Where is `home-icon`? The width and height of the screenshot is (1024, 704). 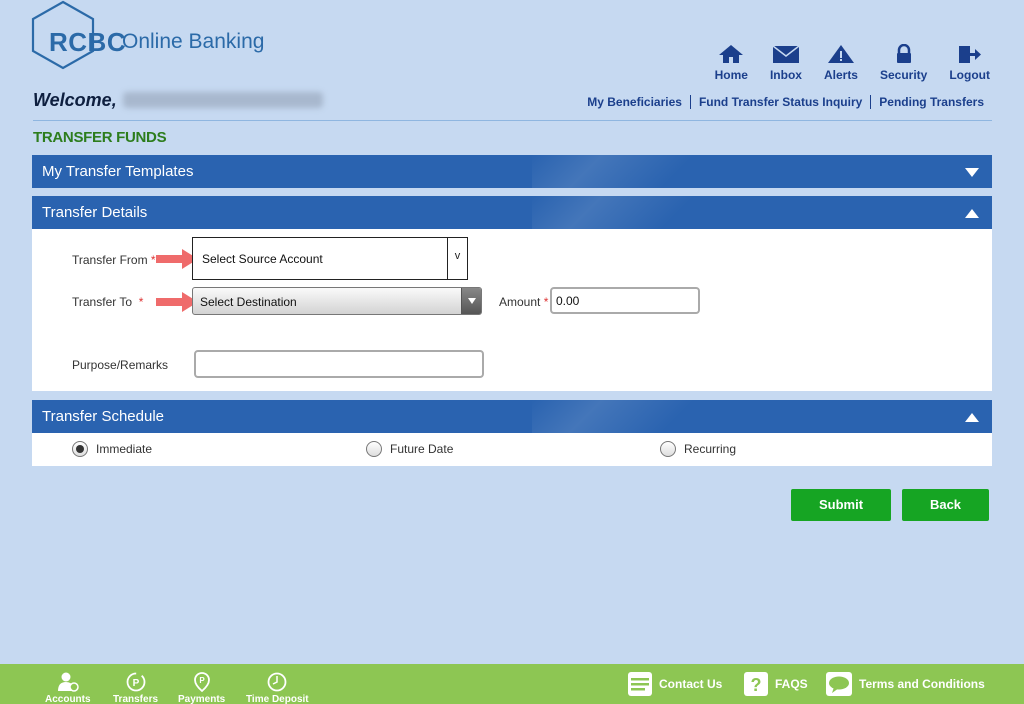 home-icon is located at coordinates (731, 54).